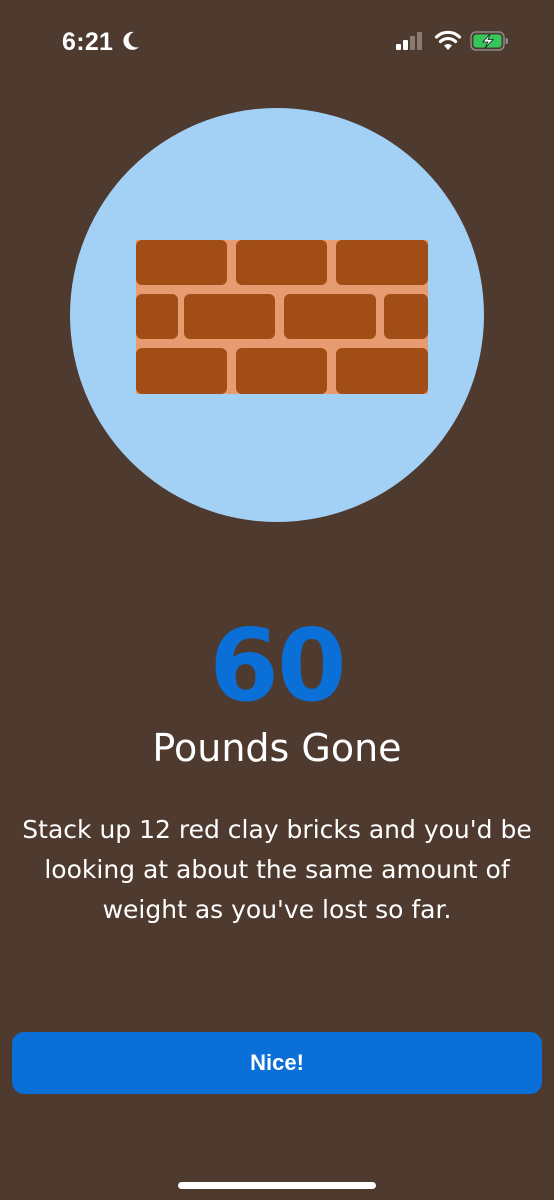  Describe the element at coordinates (448, 40) in the screenshot. I see `wifi-icon` at that location.